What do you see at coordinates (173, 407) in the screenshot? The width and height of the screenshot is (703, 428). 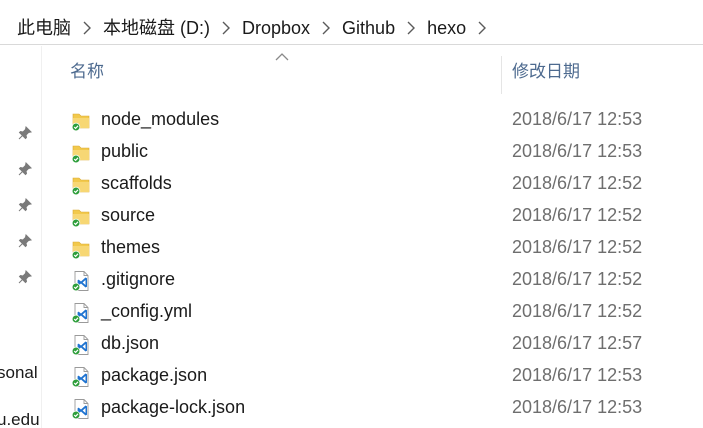 I see `file-name: package-lock.json` at bounding box center [173, 407].